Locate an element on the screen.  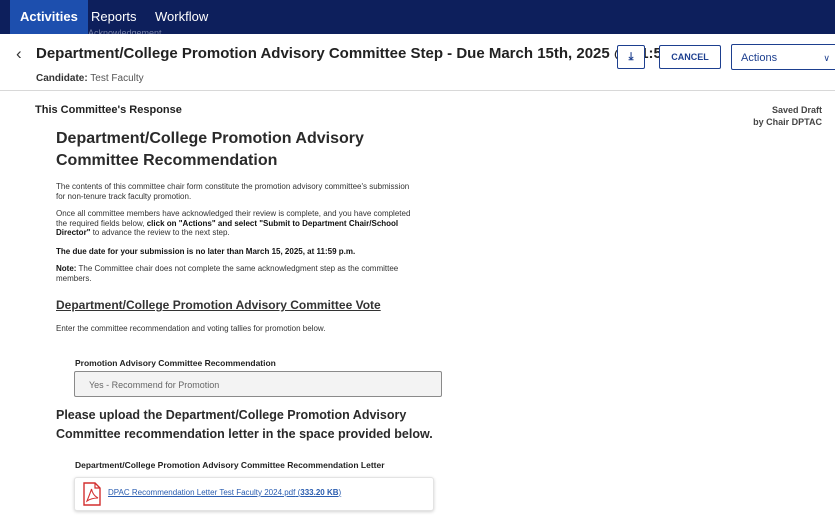
form-title-line-2: Committee Recommendation is located at coordinates (167, 160).